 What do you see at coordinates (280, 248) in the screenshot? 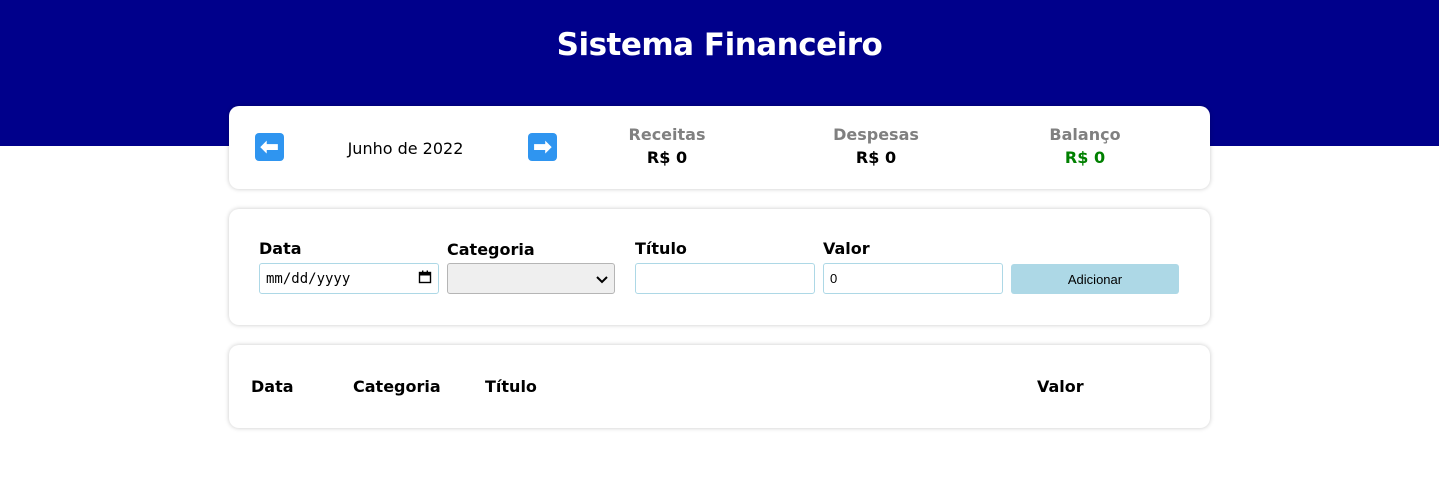
I see `data-label: Data` at bounding box center [280, 248].